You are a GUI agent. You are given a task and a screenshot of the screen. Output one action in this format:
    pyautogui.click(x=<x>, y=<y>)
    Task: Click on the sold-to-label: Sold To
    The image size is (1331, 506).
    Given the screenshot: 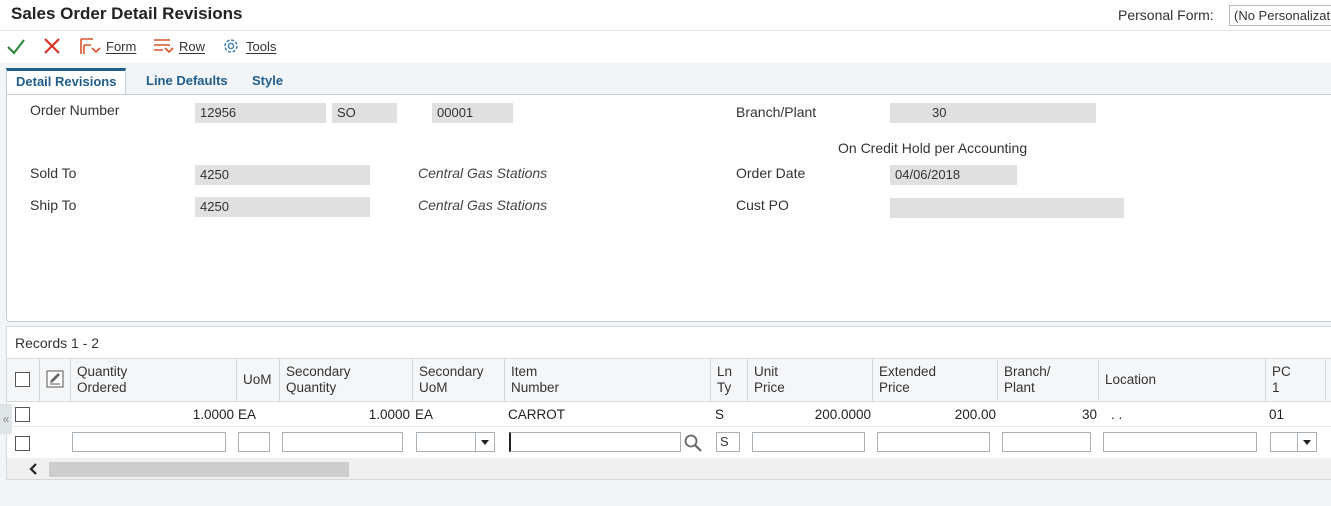 What is the action you would take?
    pyautogui.click(x=53, y=173)
    